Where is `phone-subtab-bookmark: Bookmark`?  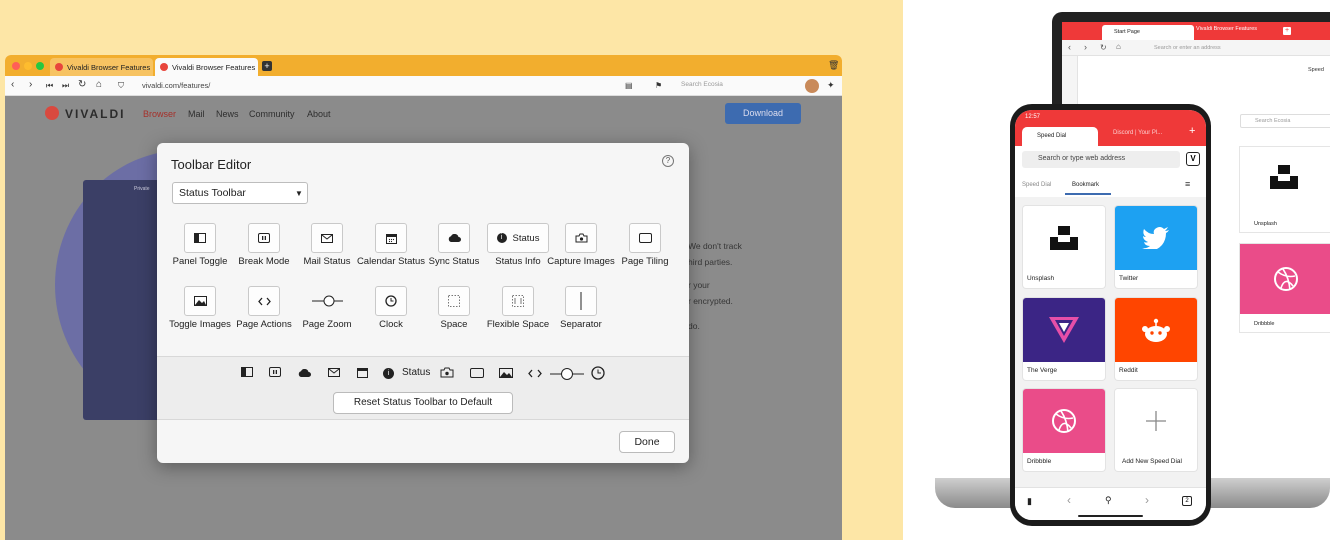
phone-subtab-bookmark: Bookmark is located at coordinates (1085, 185).